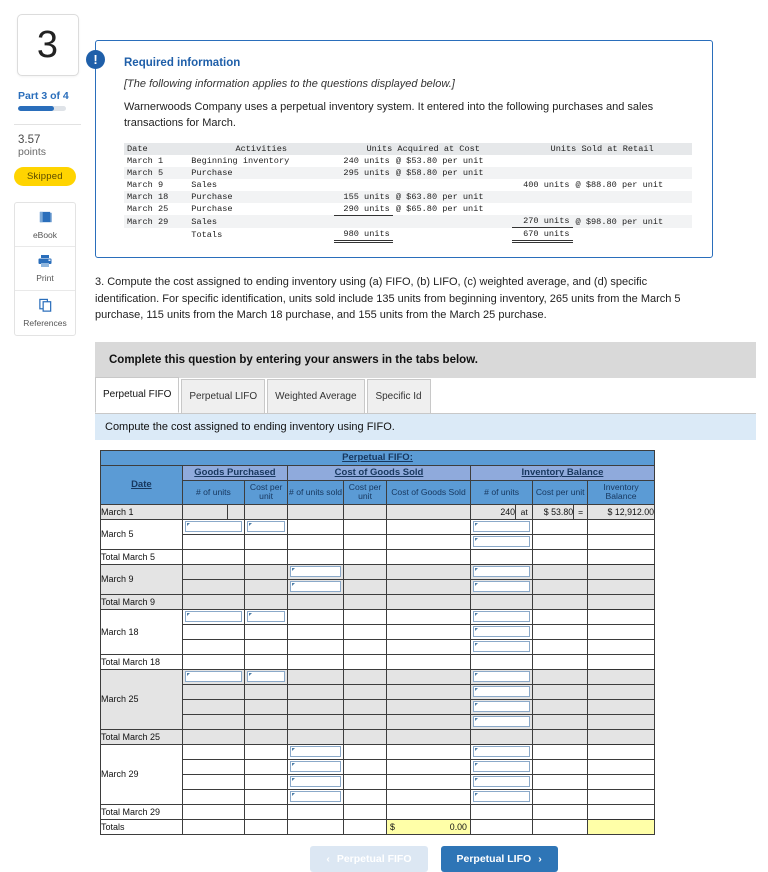 The image size is (768, 872). I want to click on part-label: Part 3 of 4, so click(43, 96).